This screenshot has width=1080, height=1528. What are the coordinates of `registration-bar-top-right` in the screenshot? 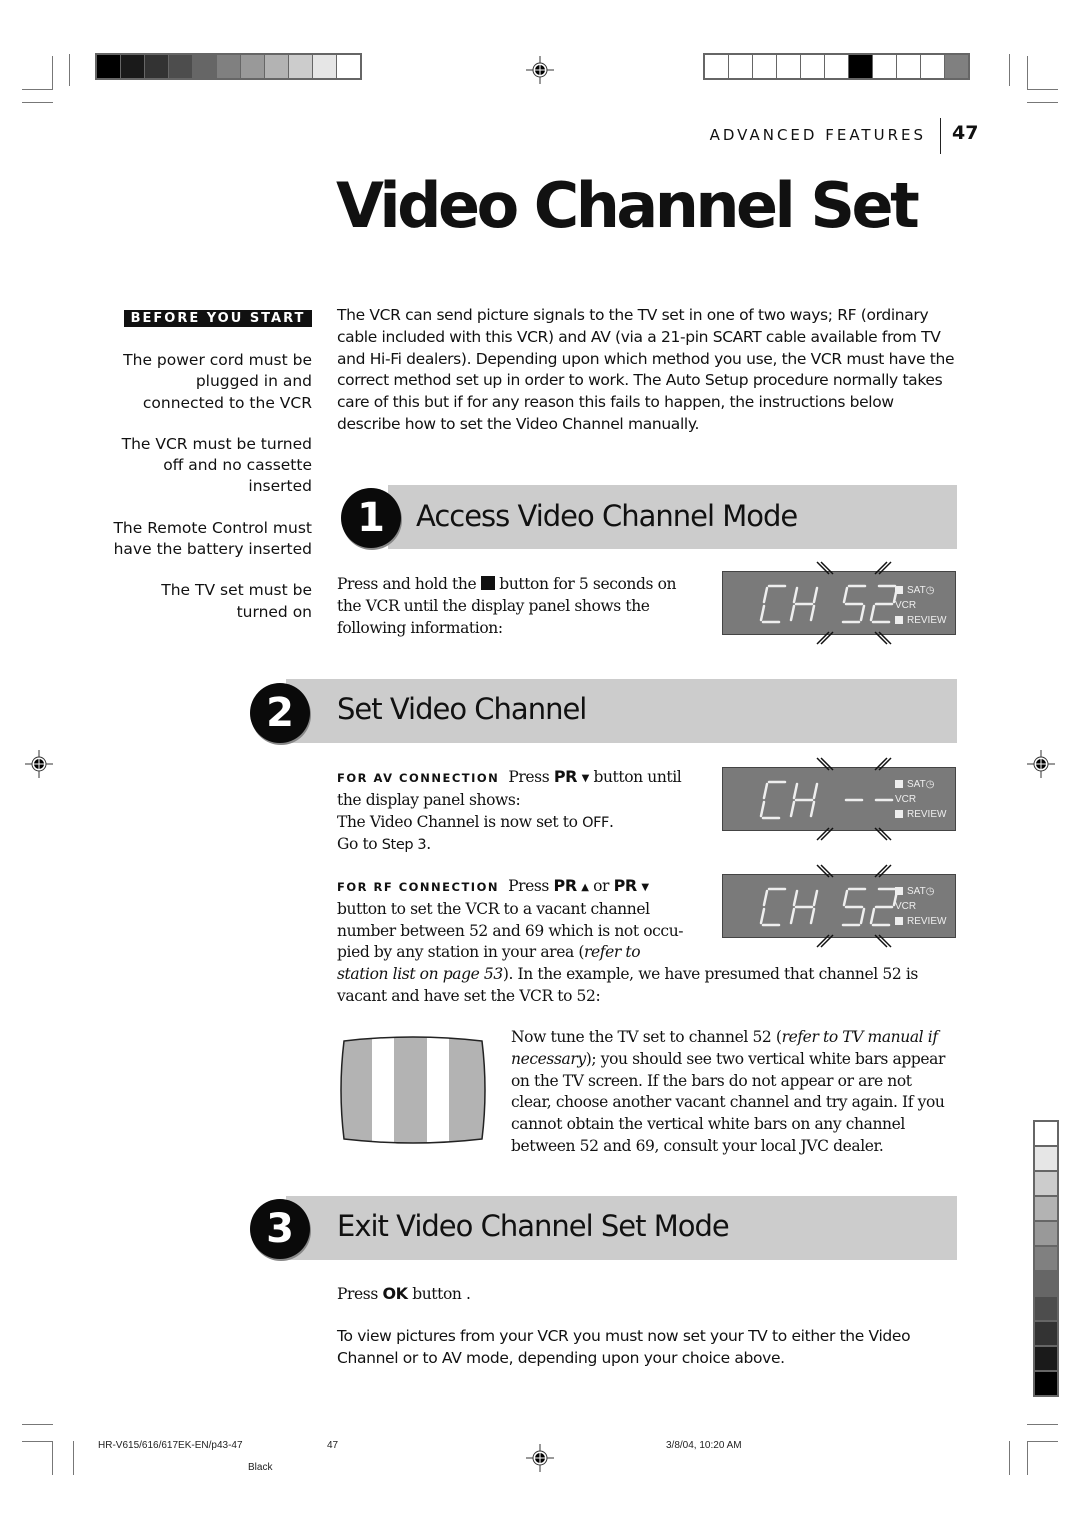 It's located at (836, 66).